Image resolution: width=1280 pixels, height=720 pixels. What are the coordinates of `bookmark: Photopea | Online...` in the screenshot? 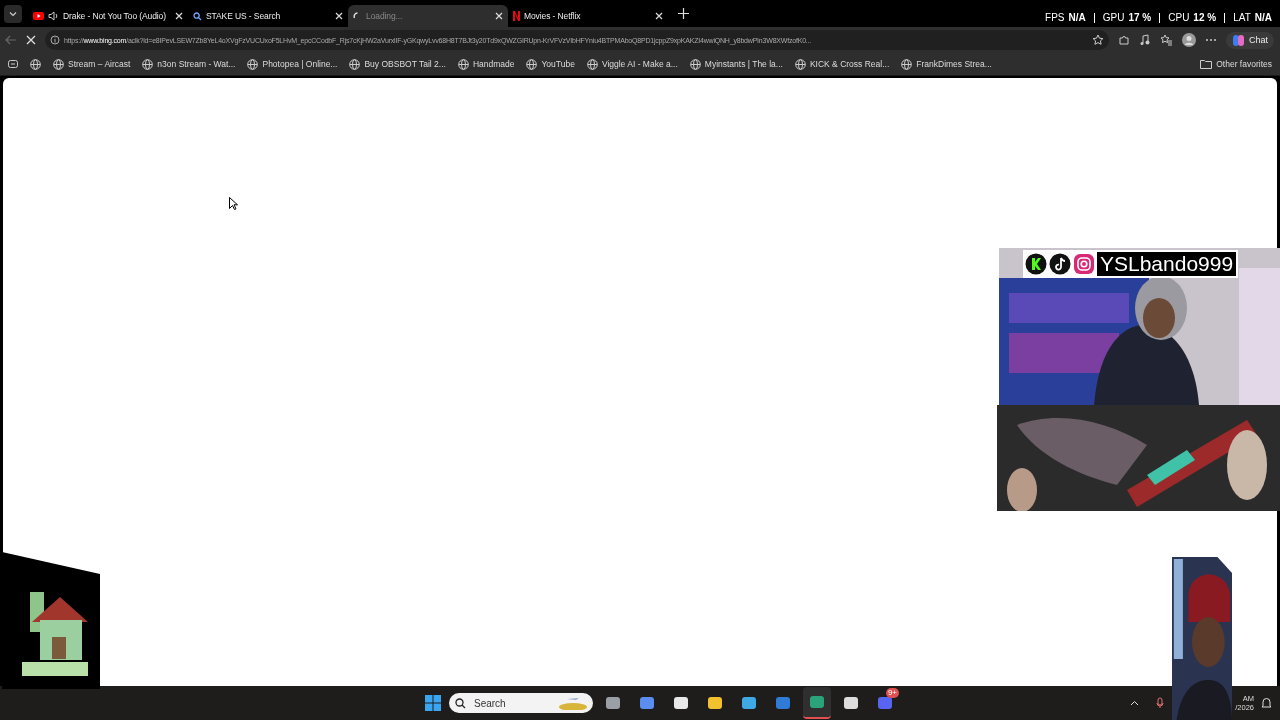 It's located at (292, 64).